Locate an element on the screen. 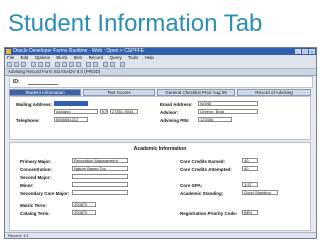 This screenshot has width=320, height=240. maximize-button: □ is located at coordinates (305, 51).